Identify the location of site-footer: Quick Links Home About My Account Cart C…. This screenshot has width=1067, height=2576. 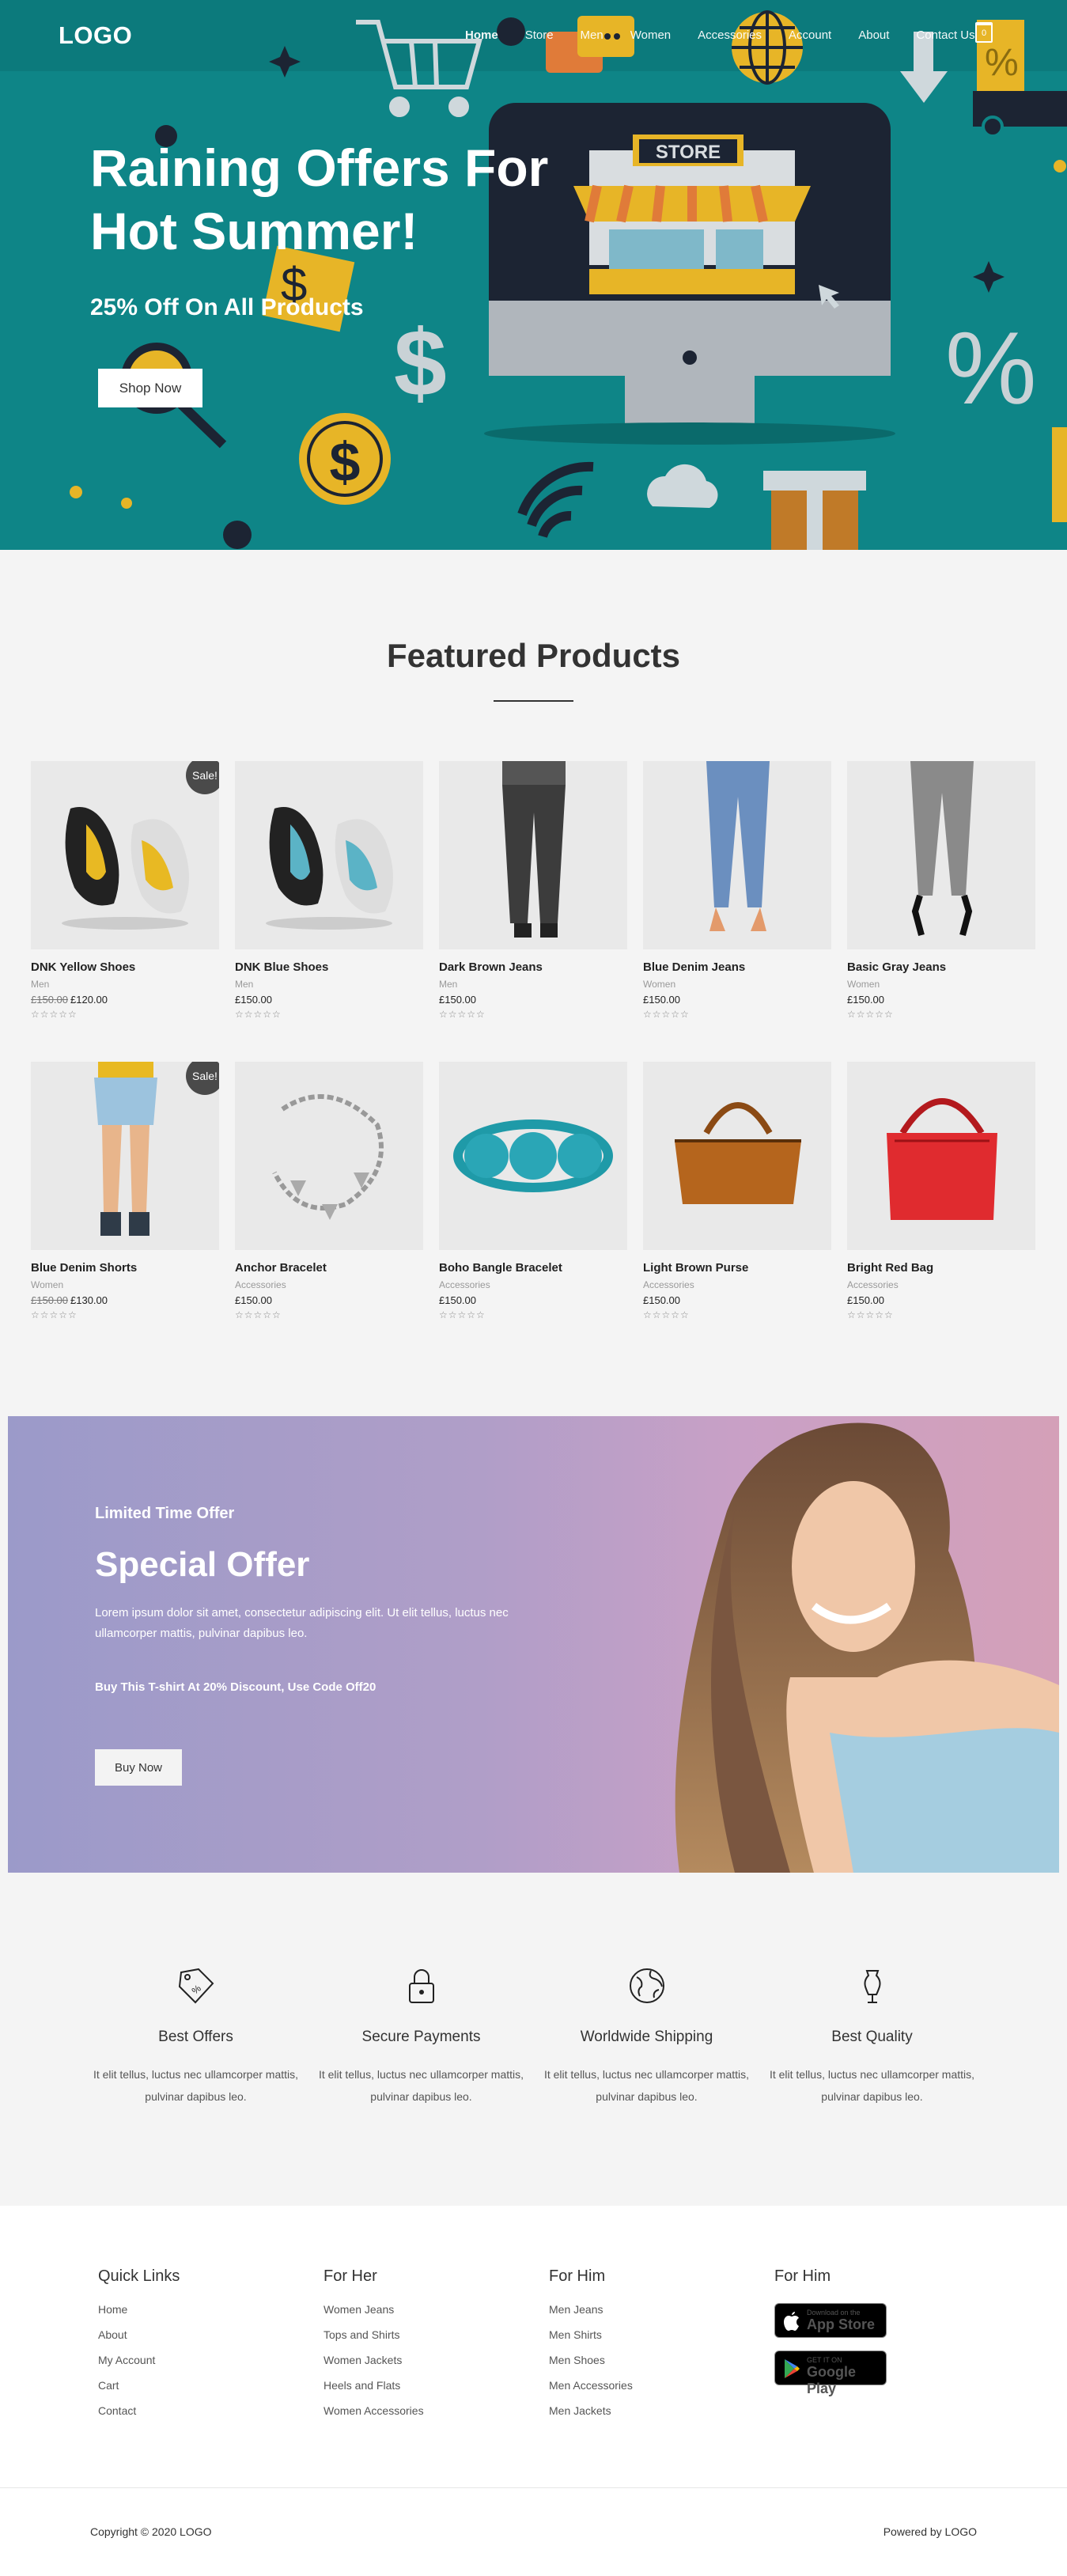
(533, 2391).